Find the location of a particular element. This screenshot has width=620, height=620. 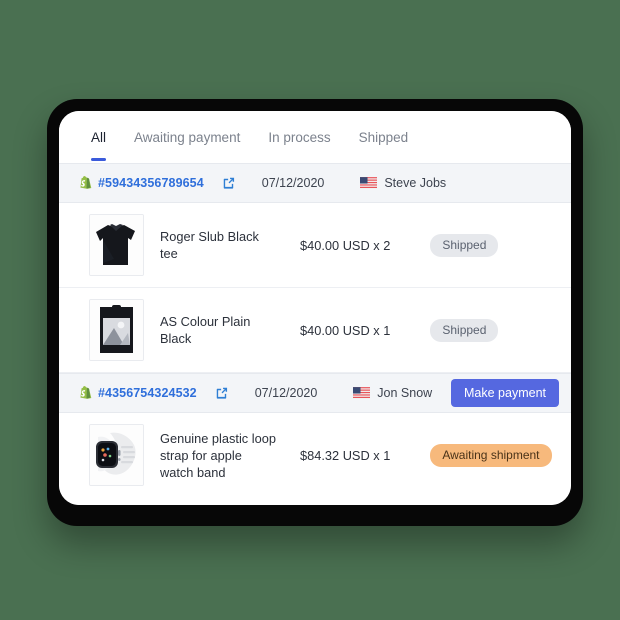

active-tab-underline is located at coordinates (99, 159).